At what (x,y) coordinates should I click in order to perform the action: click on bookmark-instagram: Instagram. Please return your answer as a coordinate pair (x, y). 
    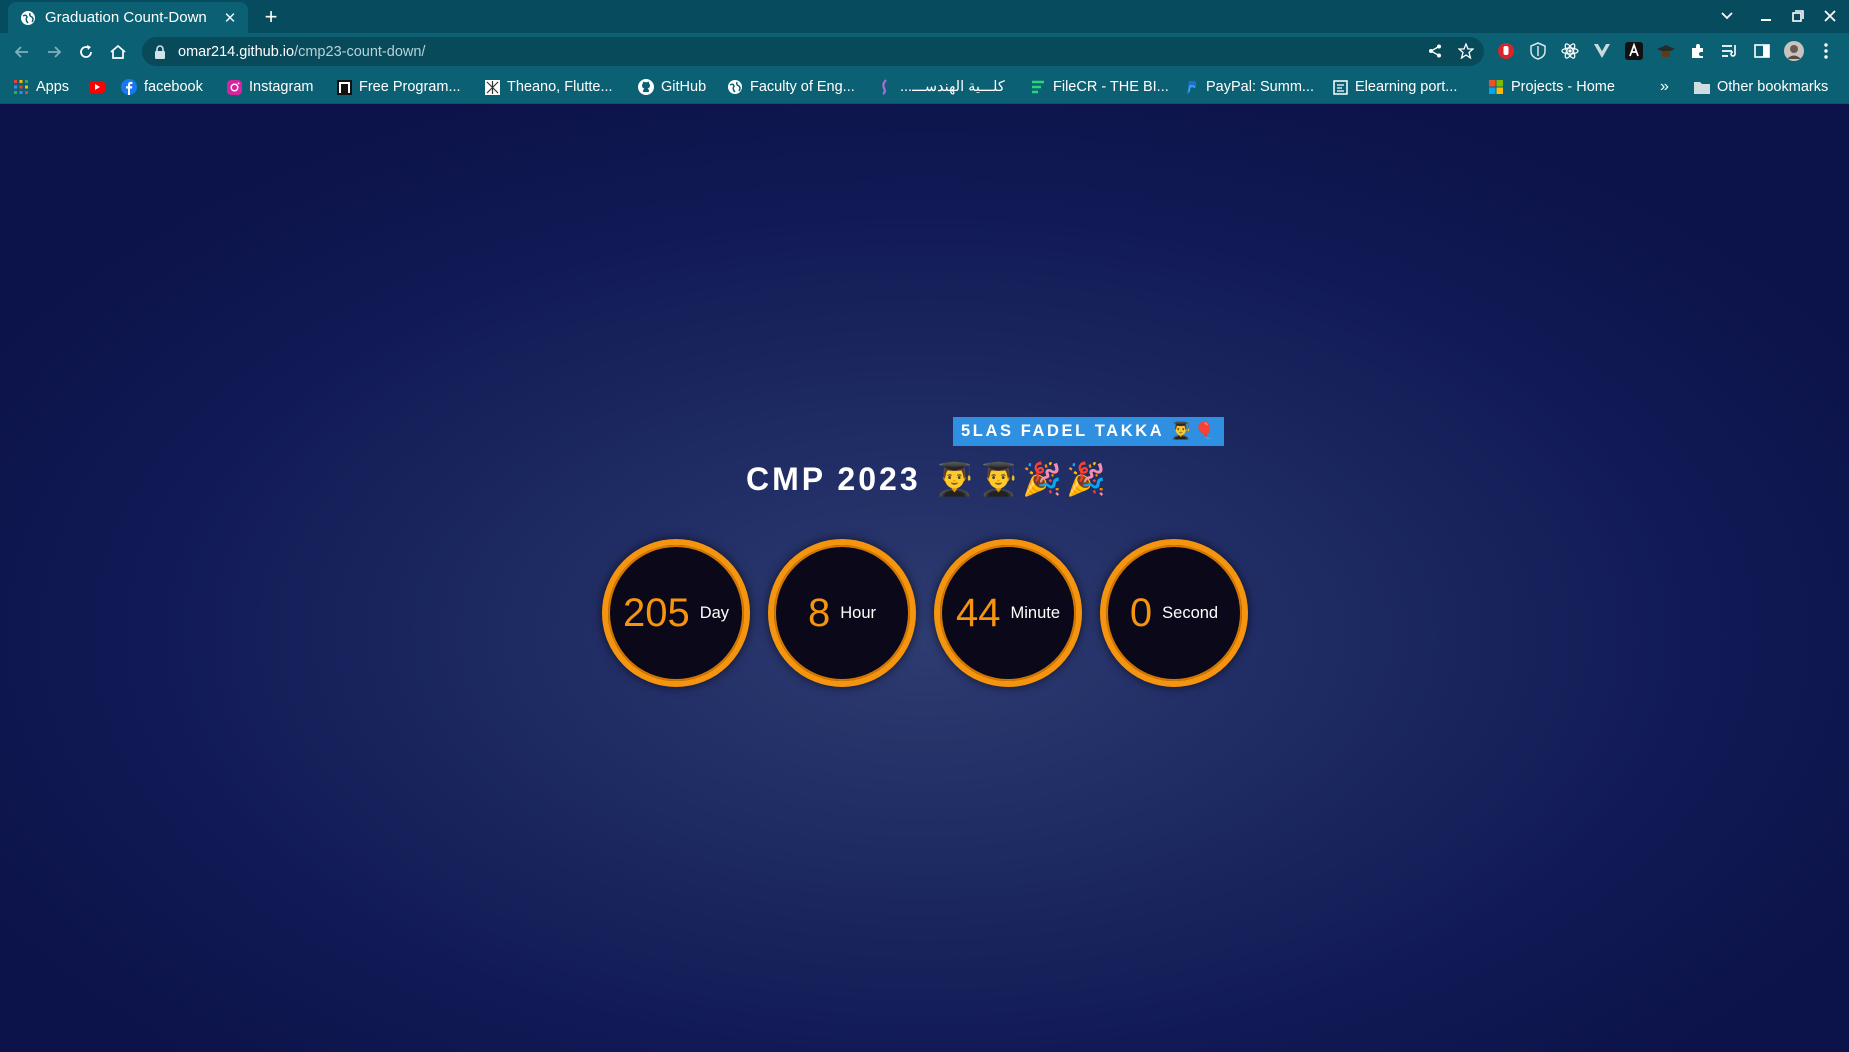
    Looking at the image, I should click on (269, 87).